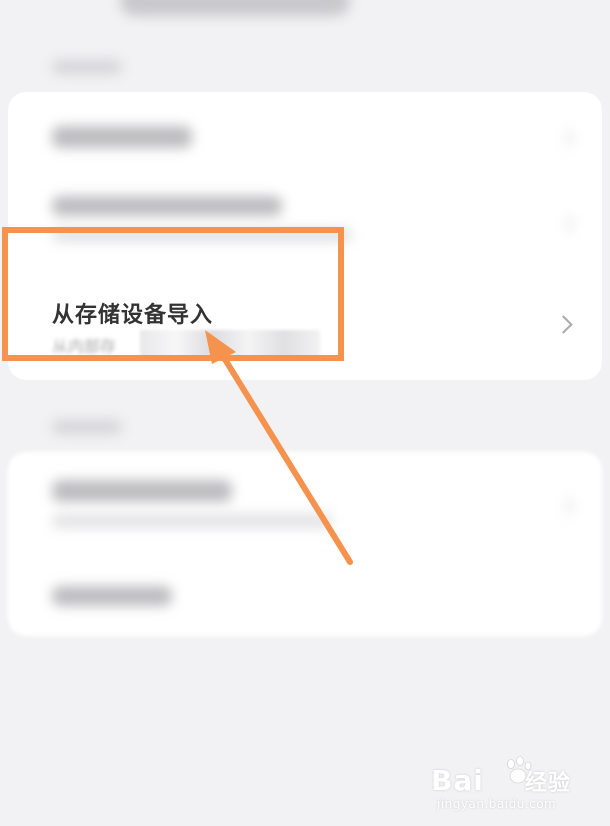  I want to click on paw-icon, so click(519, 770).